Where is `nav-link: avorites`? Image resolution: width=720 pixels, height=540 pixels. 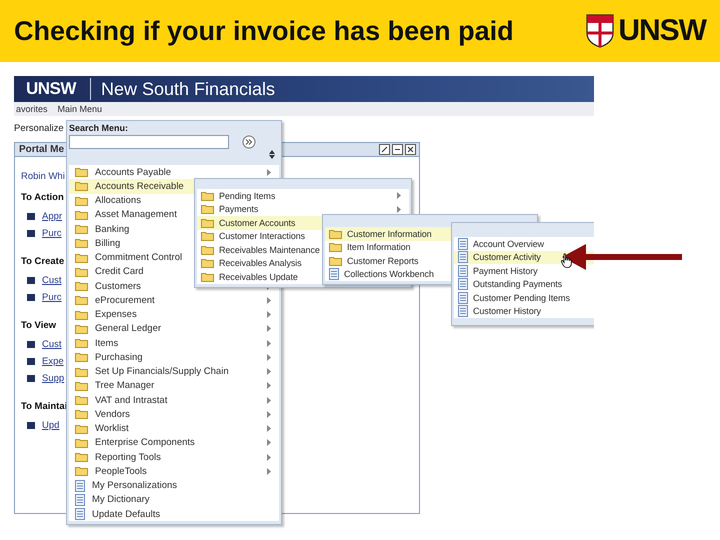
nav-link: avorites is located at coordinates (32, 109).